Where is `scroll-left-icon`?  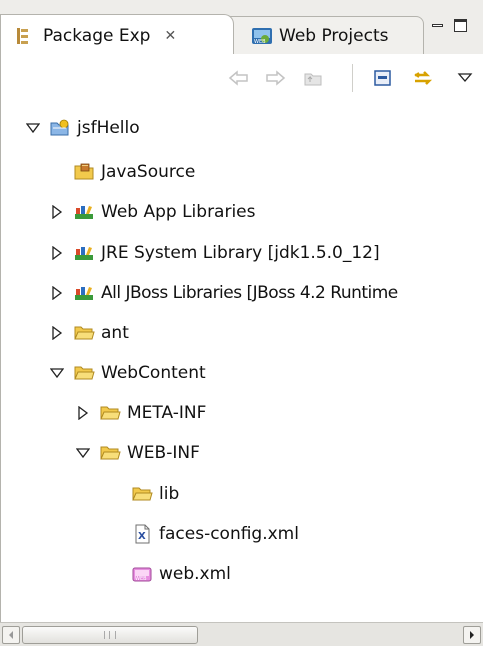 scroll-left-icon is located at coordinates (11, 635).